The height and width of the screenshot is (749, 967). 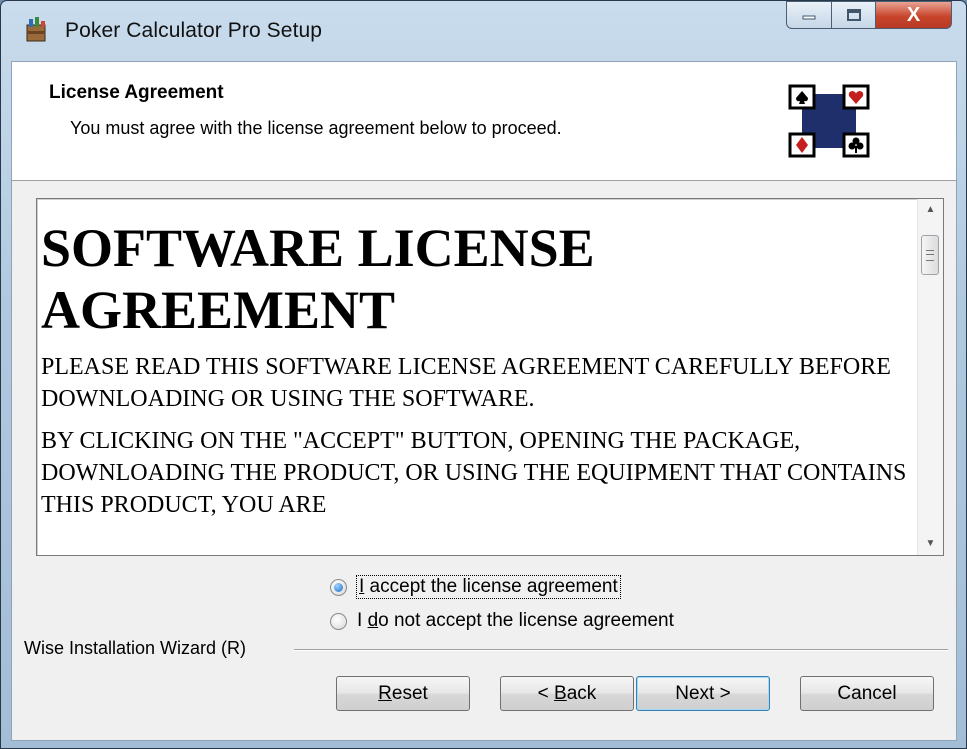 I want to click on scroll-thumb, so click(x=930, y=255).